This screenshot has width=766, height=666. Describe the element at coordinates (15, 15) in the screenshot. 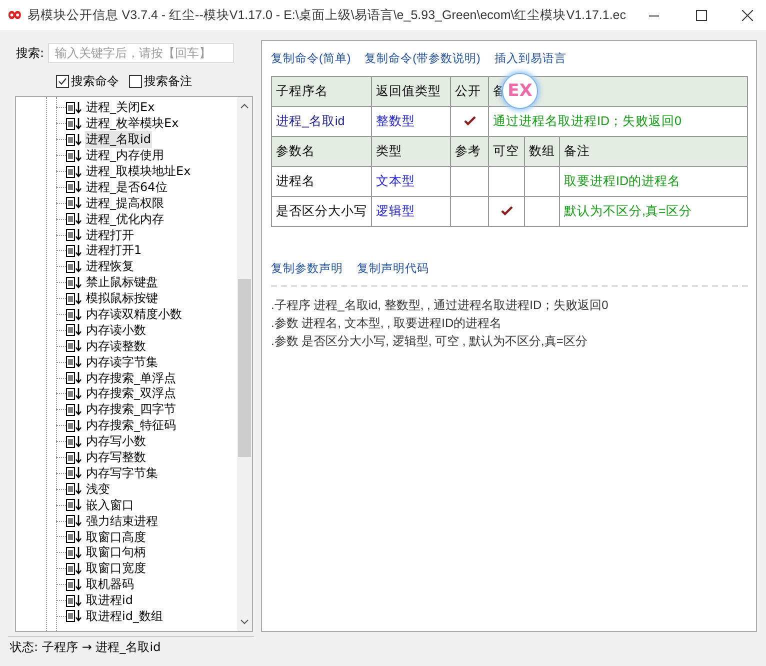

I see `app-logo-icon` at that location.